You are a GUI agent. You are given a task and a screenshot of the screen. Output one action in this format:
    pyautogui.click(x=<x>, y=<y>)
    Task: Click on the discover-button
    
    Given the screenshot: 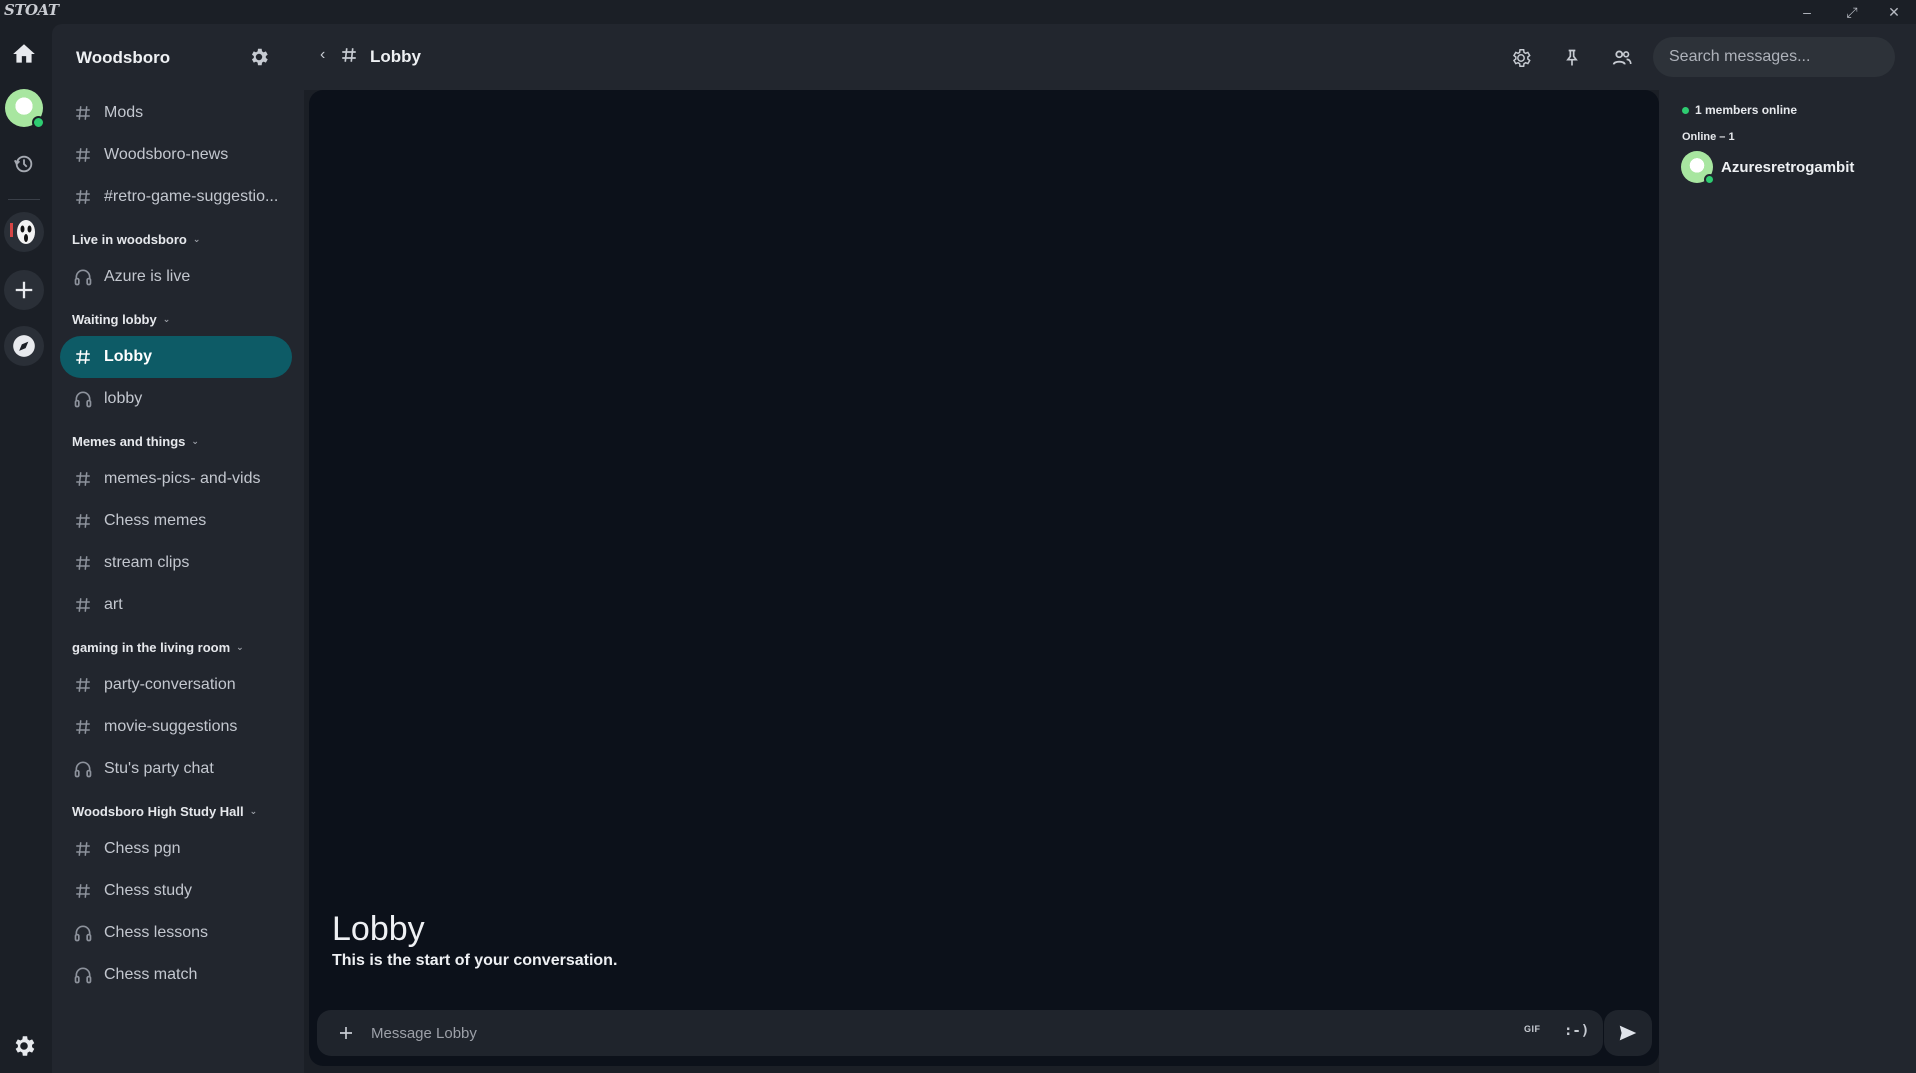 What is the action you would take?
    pyautogui.click(x=24, y=346)
    